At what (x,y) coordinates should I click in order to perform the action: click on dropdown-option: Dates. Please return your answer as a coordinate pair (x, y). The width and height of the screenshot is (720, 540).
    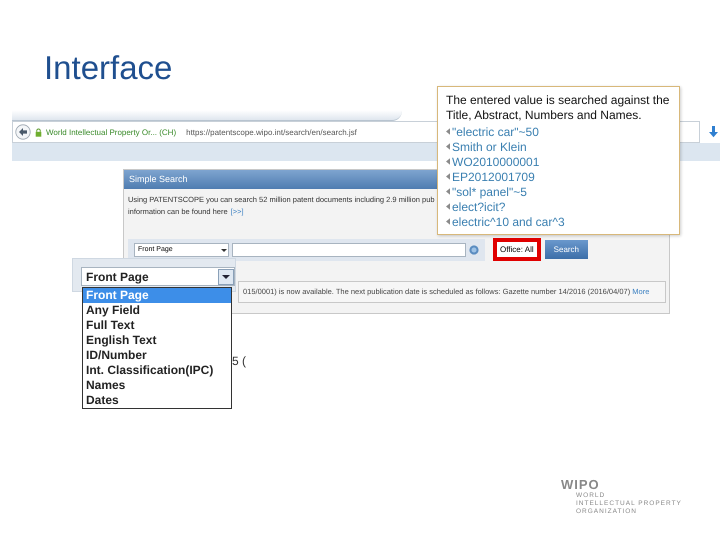
    Looking at the image, I should click on (157, 400).